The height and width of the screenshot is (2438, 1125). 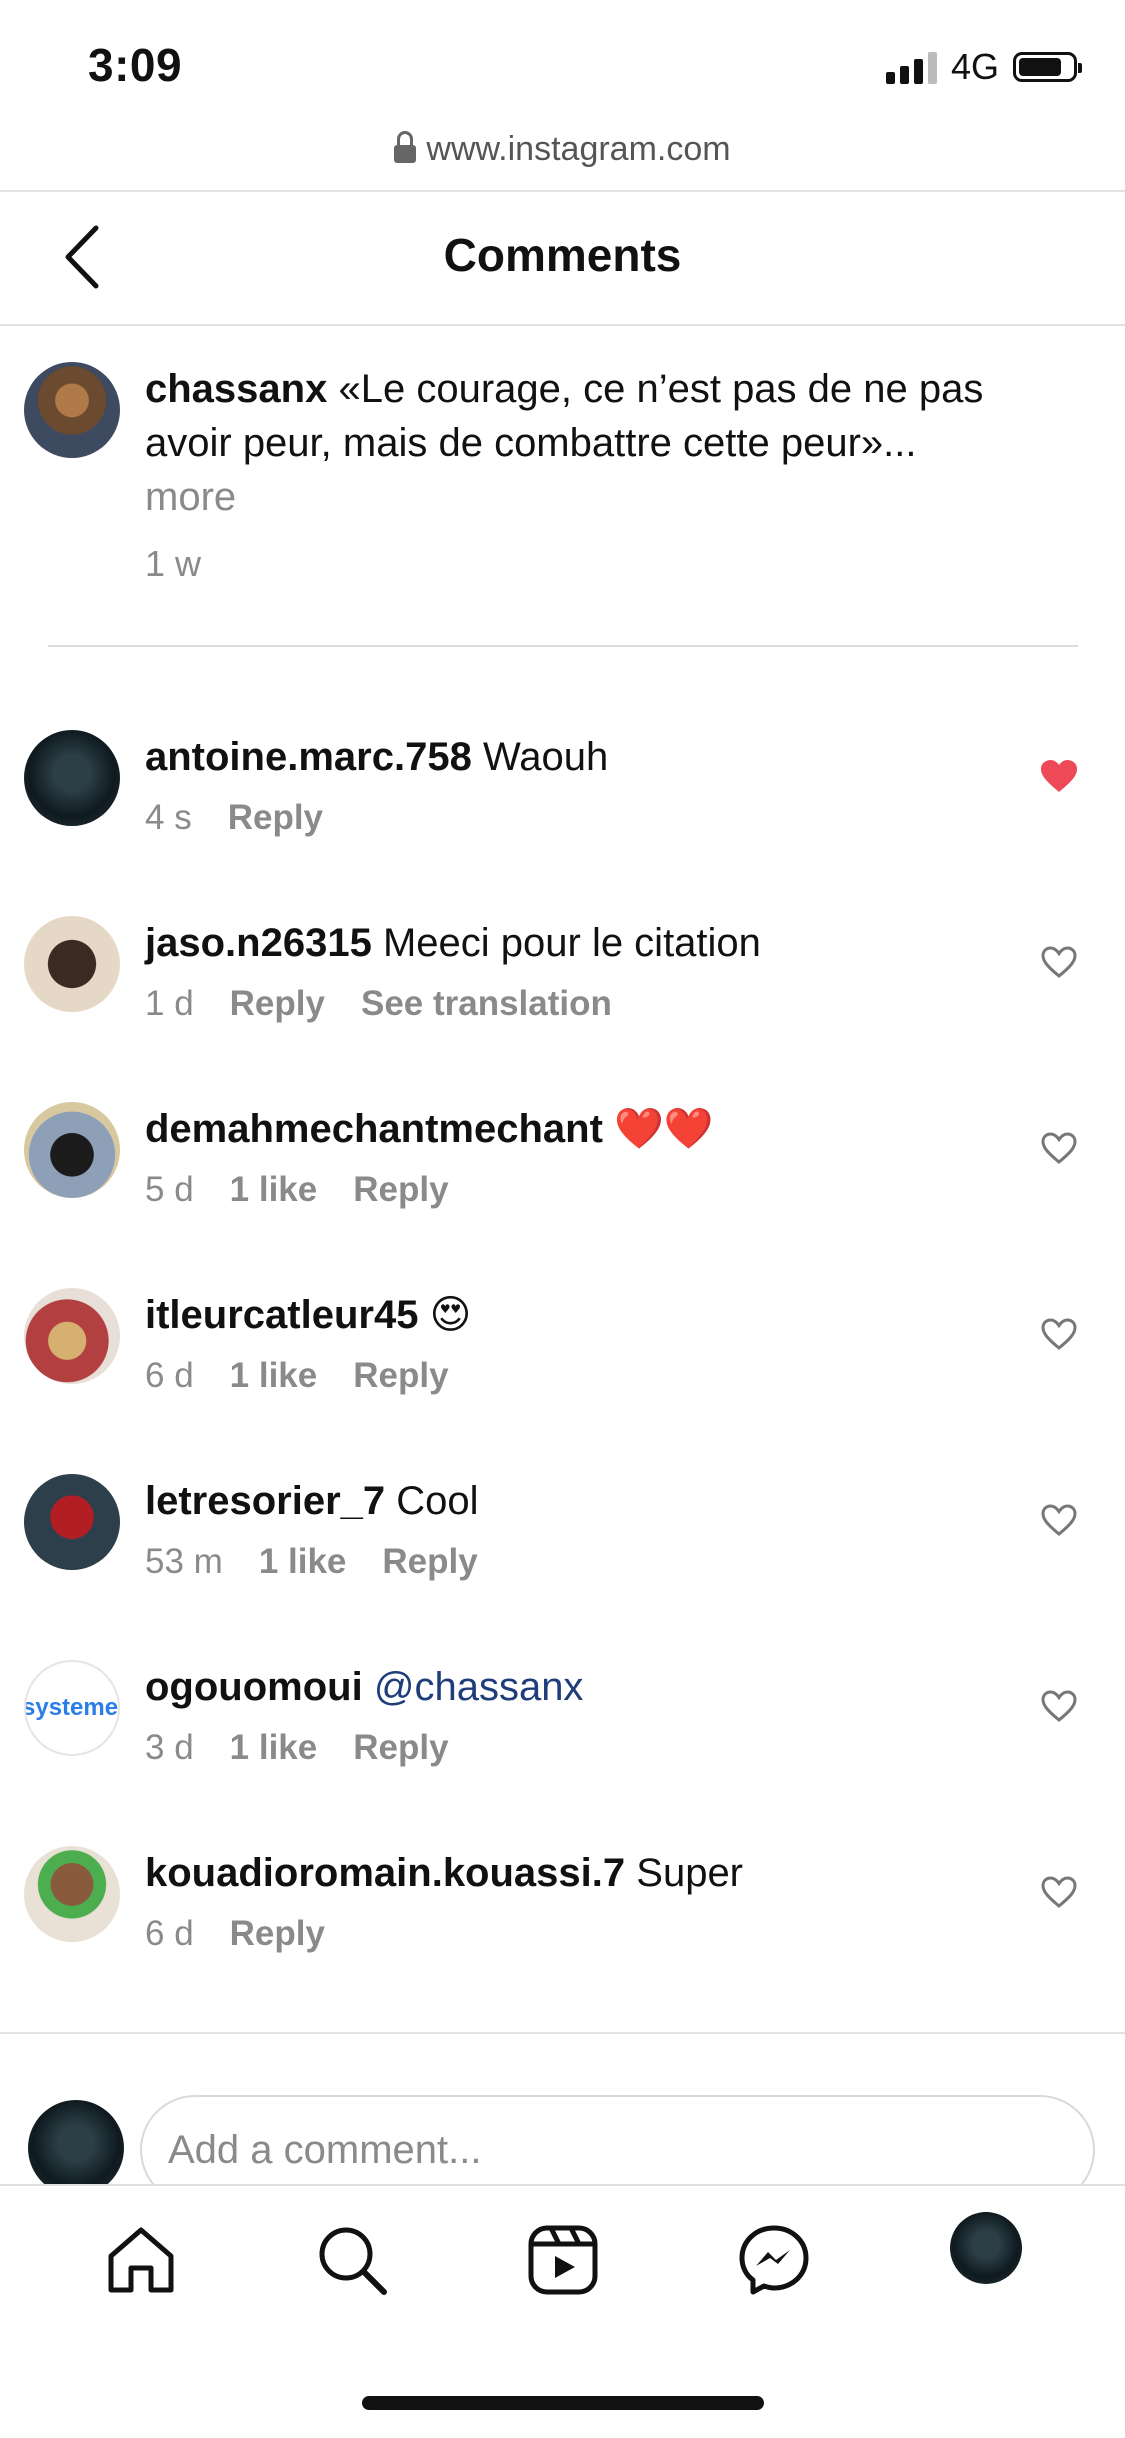 What do you see at coordinates (265, 1501) in the screenshot?
I see `comment-username: letresorier_7` at bounding box center [265, 1501].